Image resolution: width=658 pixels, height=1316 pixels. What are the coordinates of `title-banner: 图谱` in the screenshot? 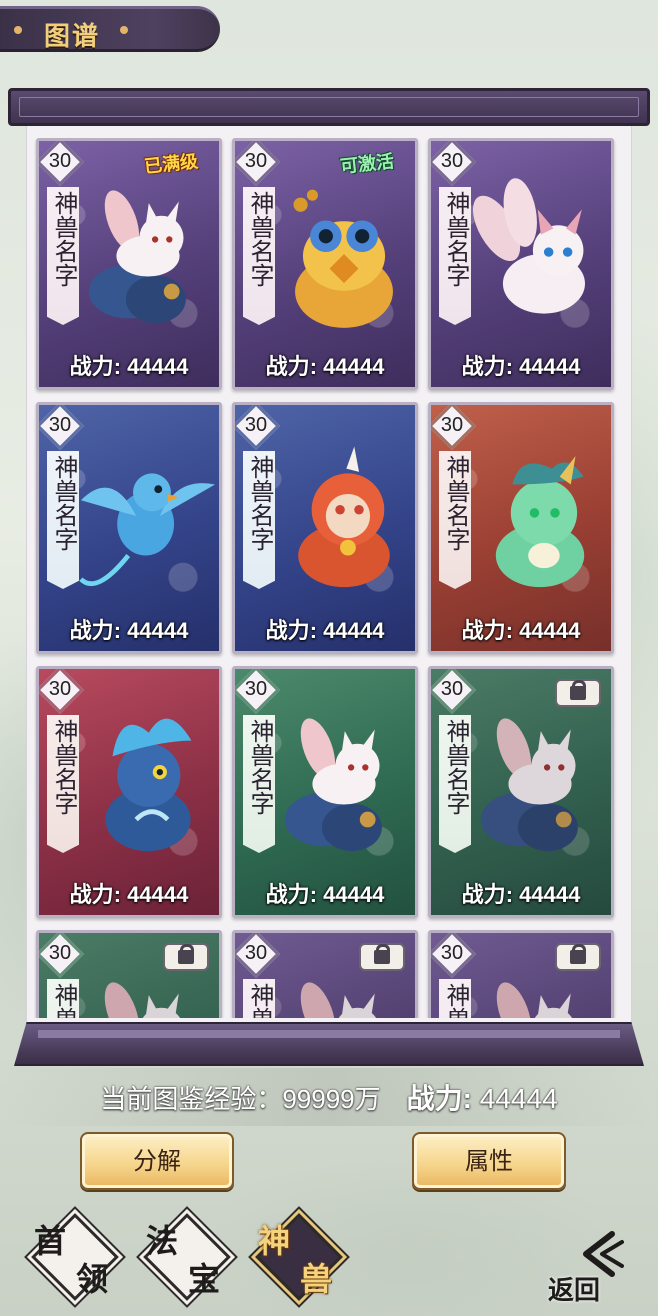 It's located at (110, 29).